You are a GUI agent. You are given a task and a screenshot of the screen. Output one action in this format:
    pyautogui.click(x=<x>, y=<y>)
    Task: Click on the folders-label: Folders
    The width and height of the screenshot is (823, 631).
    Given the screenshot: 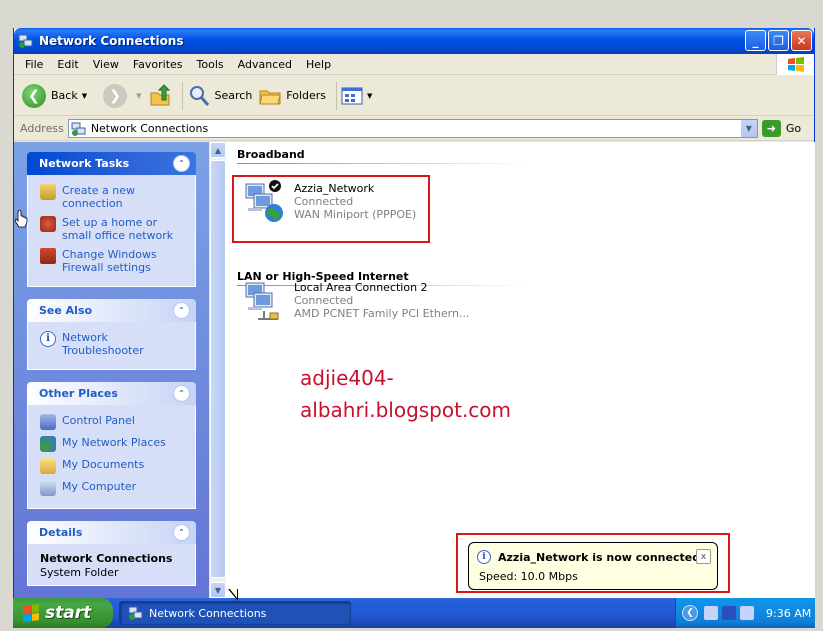 What is the action you would take?
    pyautogui.click(x=306, y=95)
    